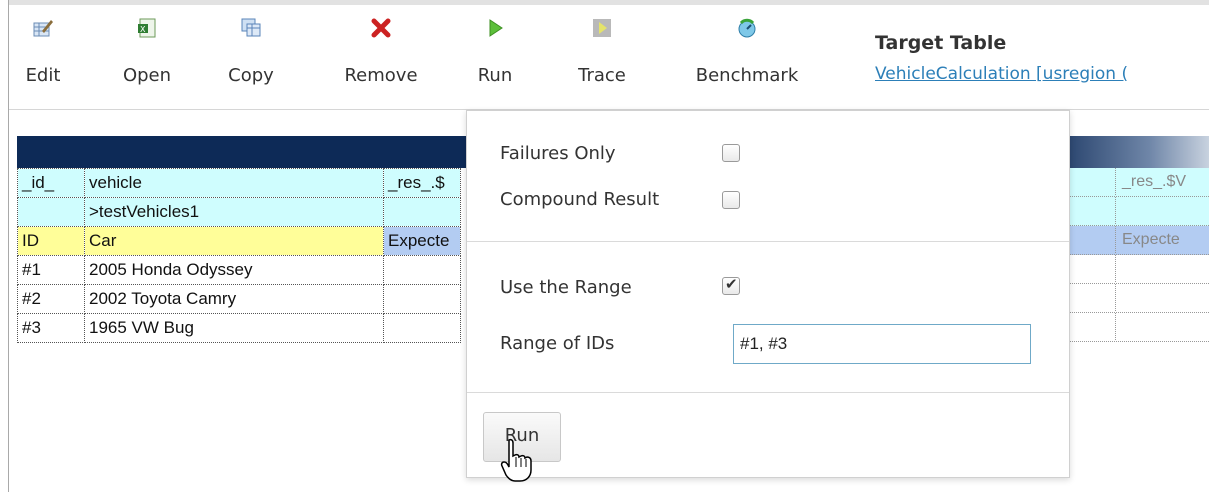 The height and width of the screenshot is (492, 1209). I want to click on edit-label: Edit, so click(43, 75).